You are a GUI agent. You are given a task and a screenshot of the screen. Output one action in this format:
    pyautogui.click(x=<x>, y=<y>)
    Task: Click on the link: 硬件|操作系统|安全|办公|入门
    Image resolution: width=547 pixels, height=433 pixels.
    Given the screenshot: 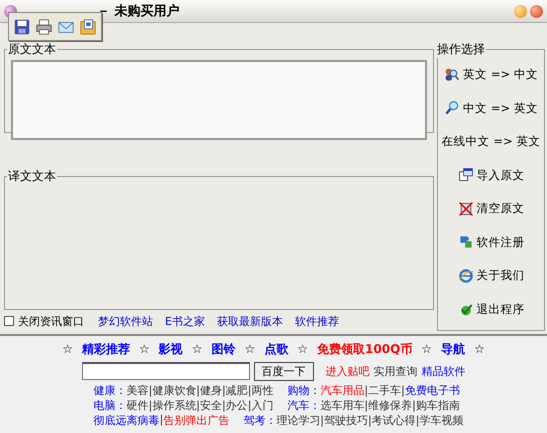 What is the action you would take?
    pyautogui.click(x=200, y=405)
    